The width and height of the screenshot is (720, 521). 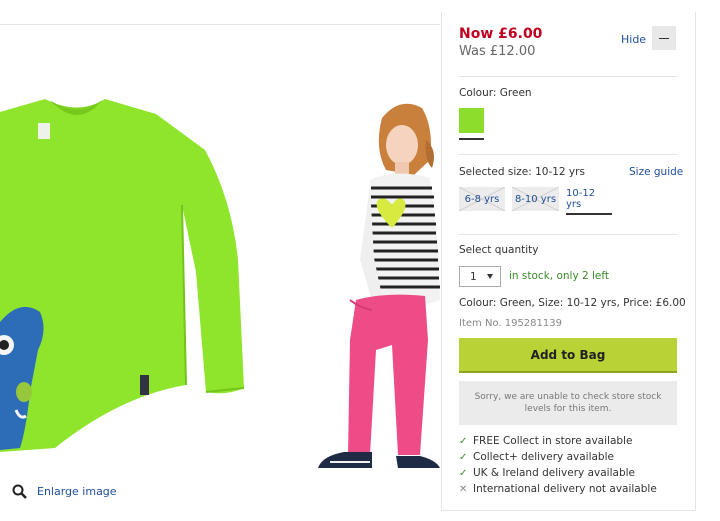 What do you see at coordinates (554, 473) in the screenshot?
I see `delivery-text: UK & Ireland delivery available` at bounding box center [554, 473].